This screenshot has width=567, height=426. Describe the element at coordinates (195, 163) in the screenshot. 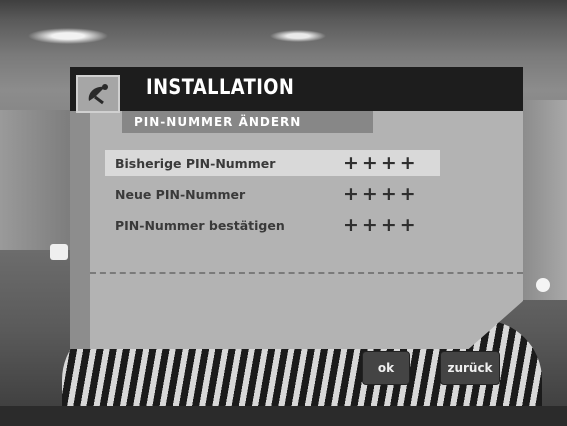

I see `current-pin-label: Bisherige PIN-Nummer` at that location.